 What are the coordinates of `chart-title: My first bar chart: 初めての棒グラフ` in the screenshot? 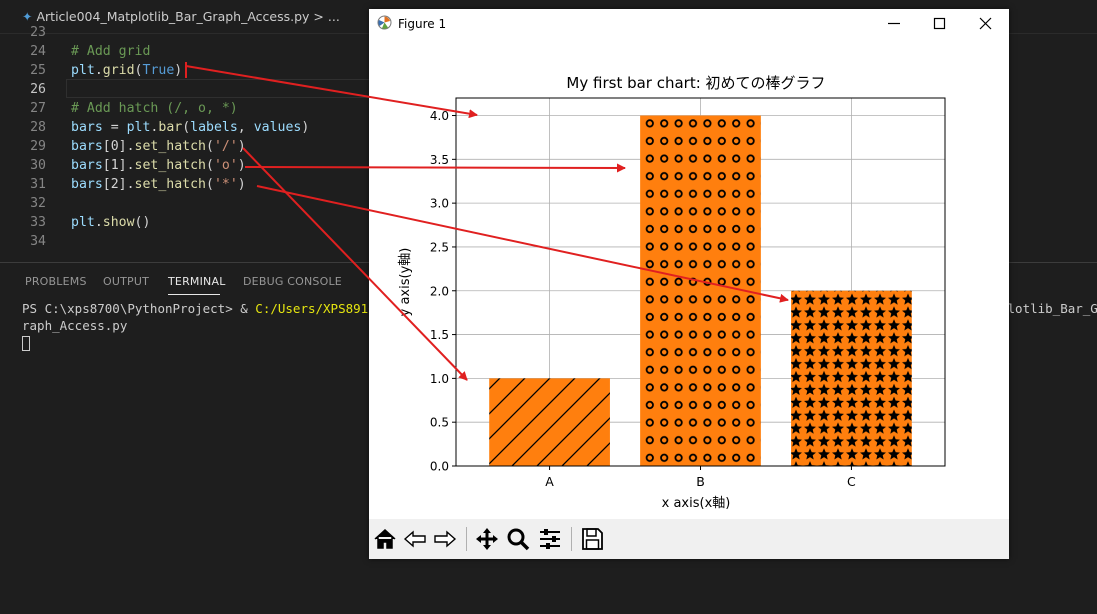 It's located at (695, 83).